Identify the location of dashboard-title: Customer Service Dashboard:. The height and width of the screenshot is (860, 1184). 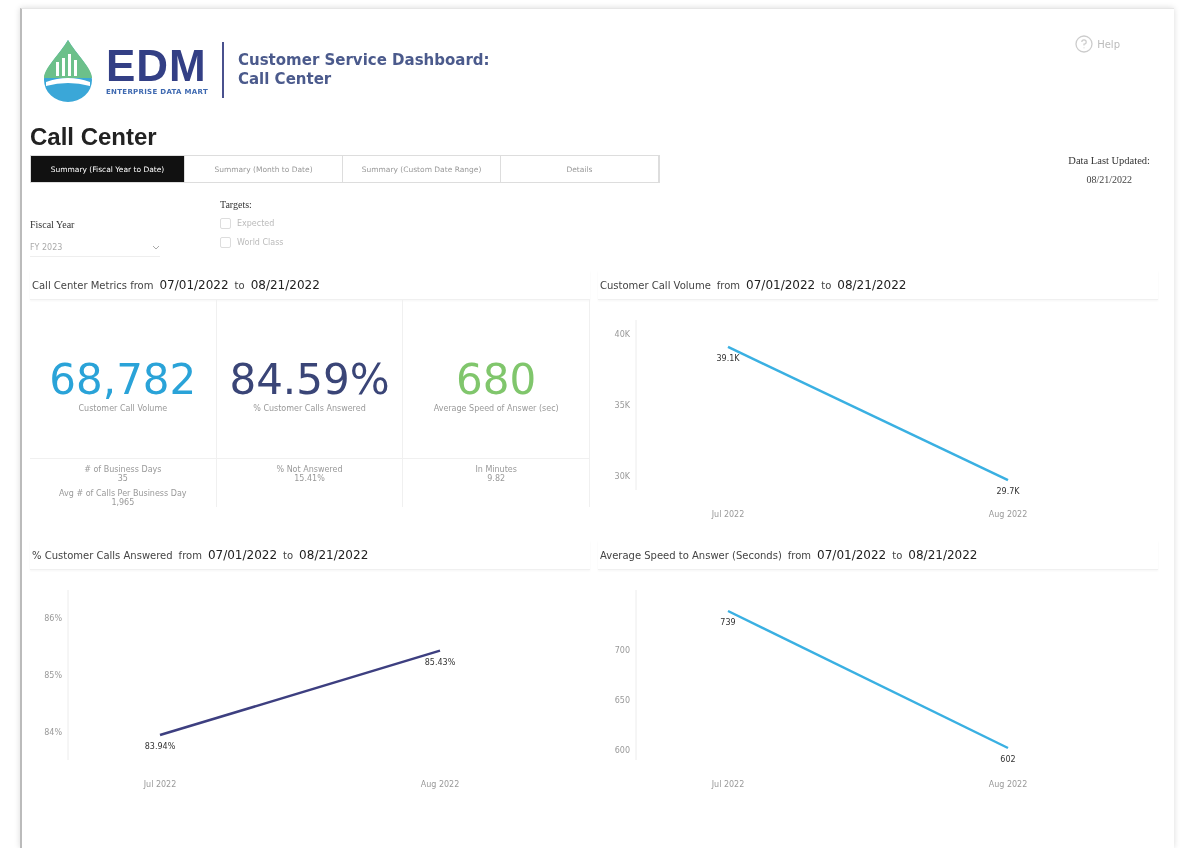
(364, 60).